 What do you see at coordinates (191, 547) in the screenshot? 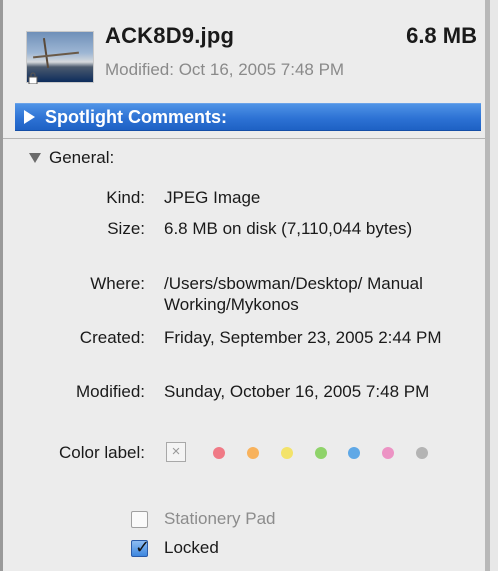
I see `locked-label: Locked` at bounding box center [191, 547].